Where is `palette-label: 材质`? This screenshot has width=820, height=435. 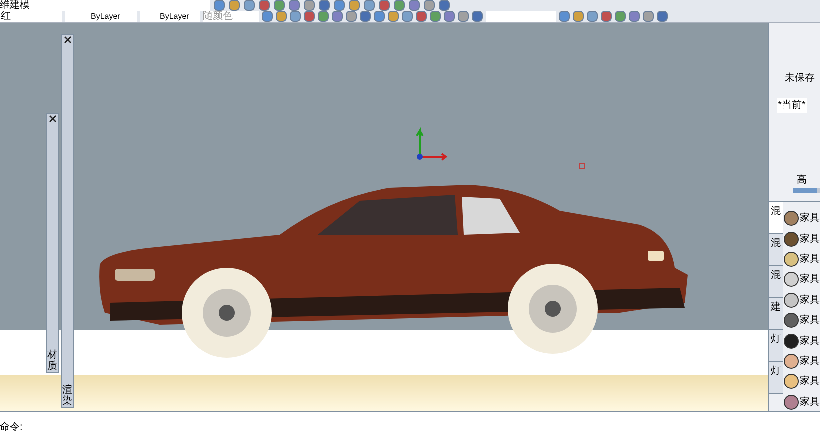 palette-label: 材质 is located at coordinates (53, 361).